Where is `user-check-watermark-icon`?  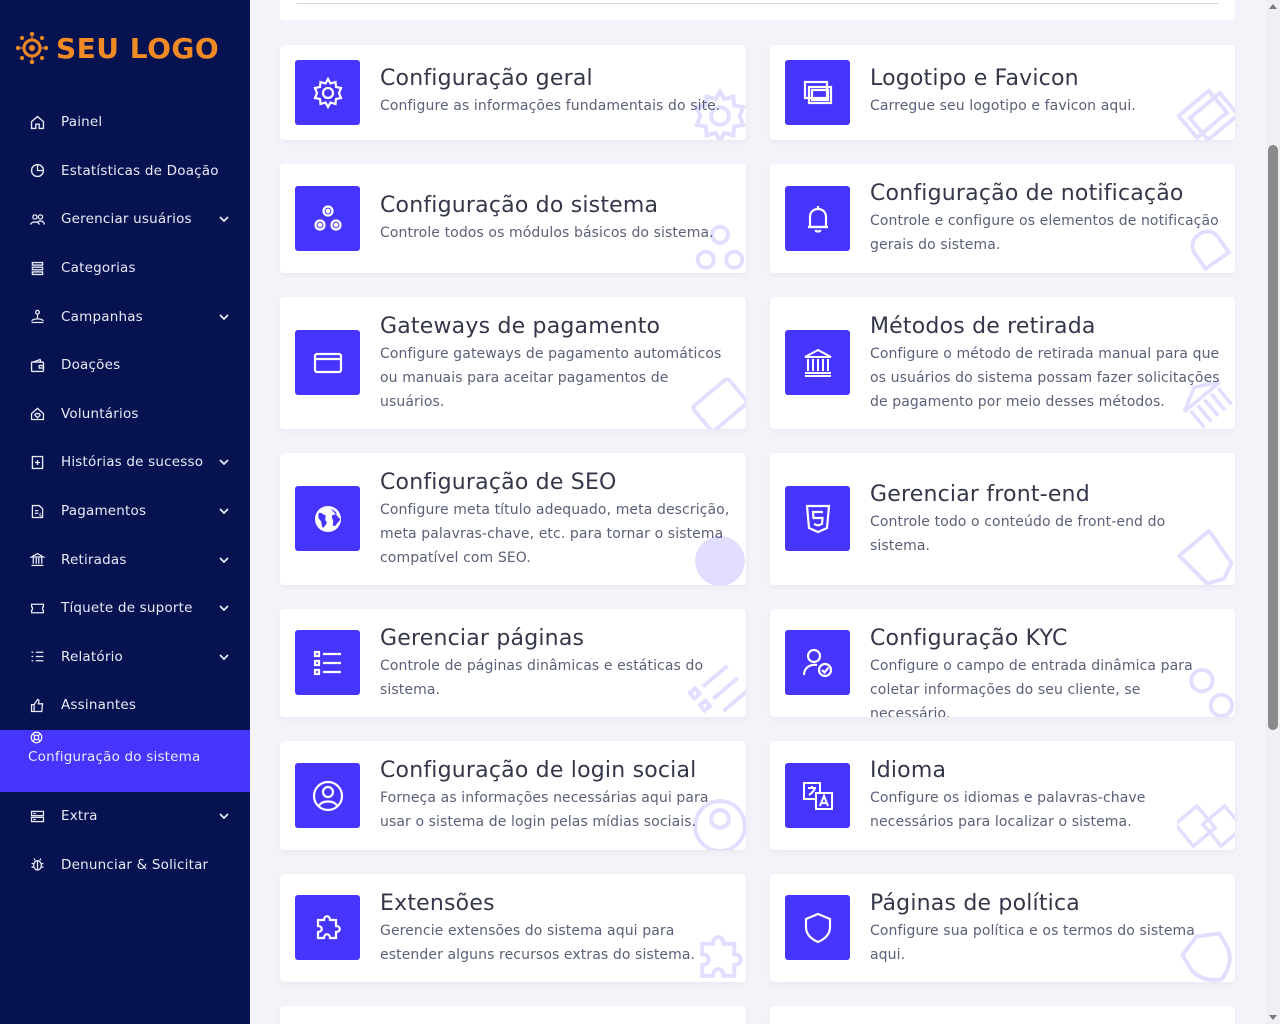 user-check-watermark-icon is located at coordinates (1212, 692).